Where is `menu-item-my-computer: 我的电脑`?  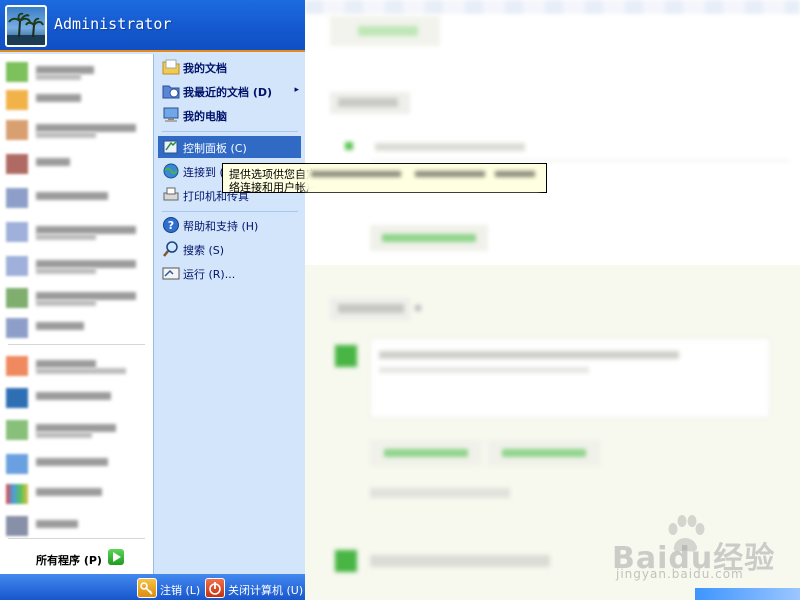 menu-item-my-computer: 我的电脑 is located at coordinates (229, 115).